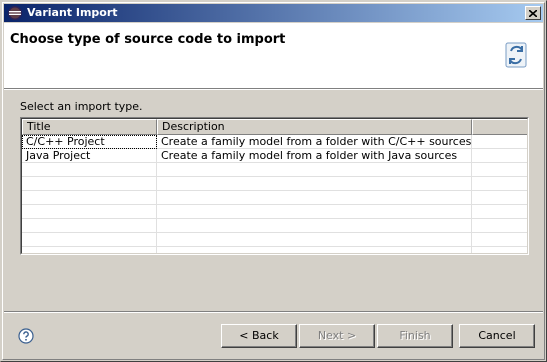 The height and width of the screenshot is (362, 547). What do you see at coordinates (72, 12) in the screenshot?
I see `window-title: Variant Import` at bounding box center [72, 12].